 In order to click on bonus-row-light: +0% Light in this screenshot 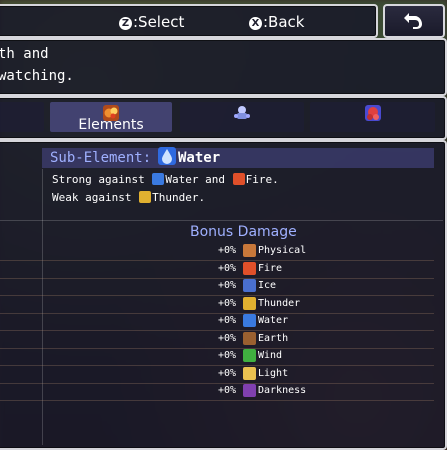, I will do `click(217, 375)`.